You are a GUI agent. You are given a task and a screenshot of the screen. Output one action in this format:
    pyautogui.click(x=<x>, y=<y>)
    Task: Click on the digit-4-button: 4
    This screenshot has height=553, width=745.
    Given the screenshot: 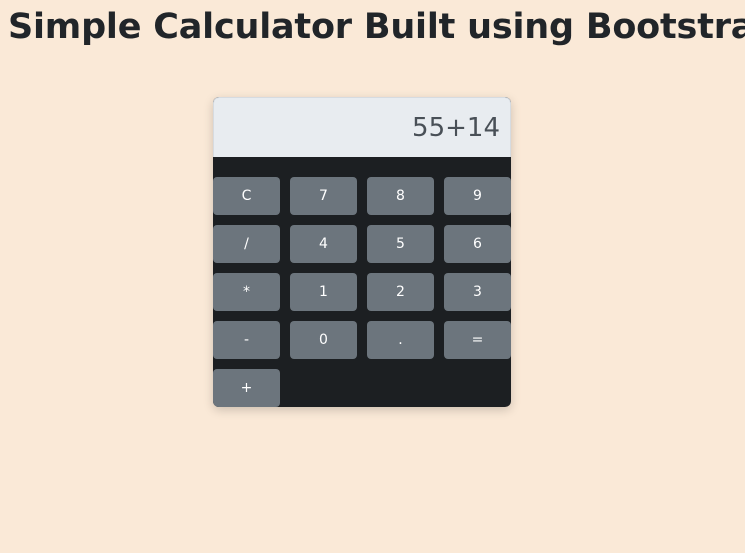 What is the action you would take?
    pyautogui.click(x=323, y=244)
    